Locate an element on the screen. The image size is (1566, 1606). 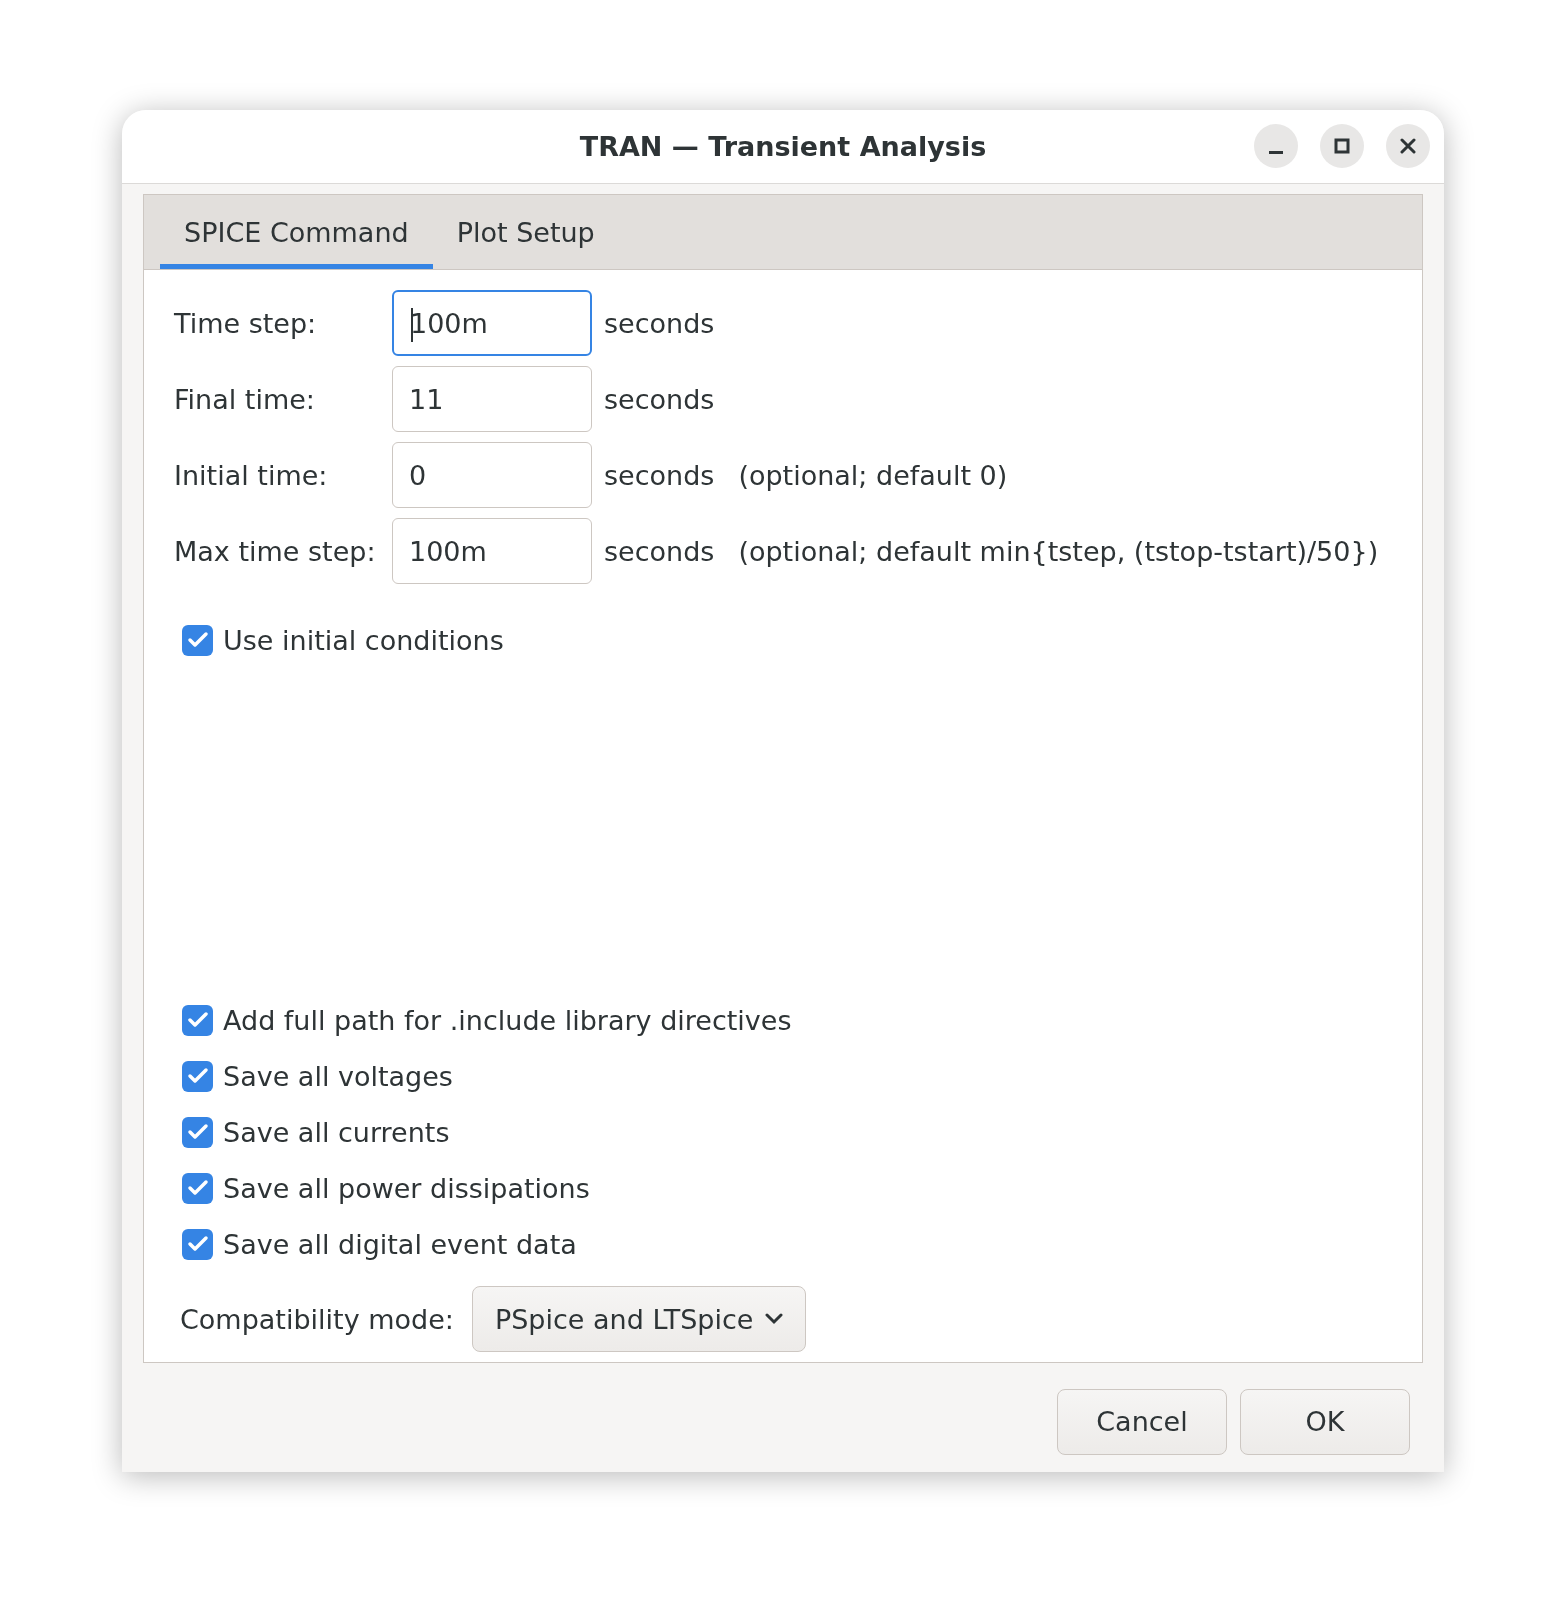
field-label: Time step: is located at coordinates (246, 323).